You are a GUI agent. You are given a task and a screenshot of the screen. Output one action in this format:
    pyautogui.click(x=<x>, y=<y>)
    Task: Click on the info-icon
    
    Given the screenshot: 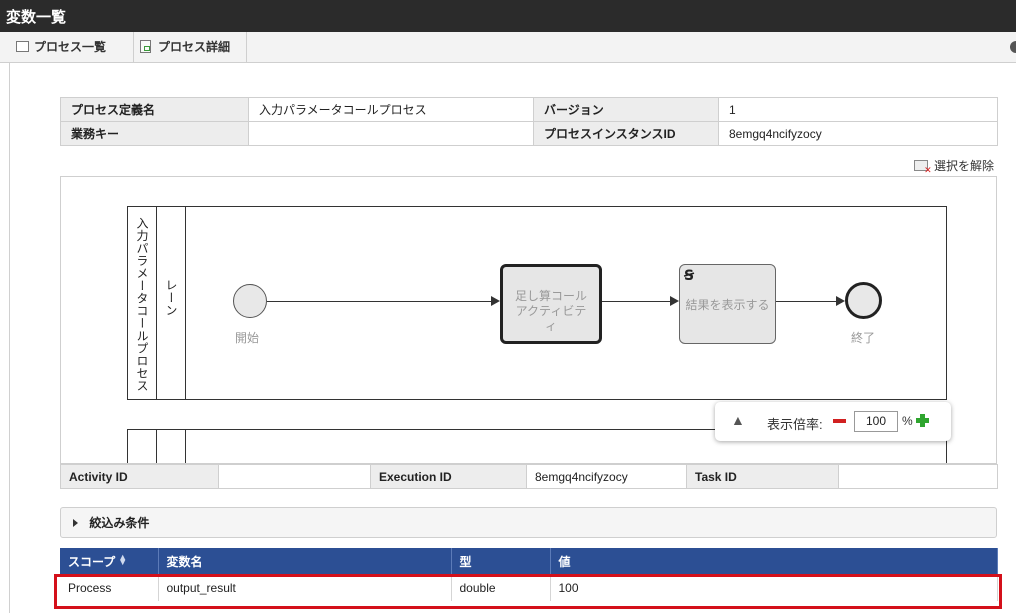 What is the action you would take?
    pyautogui.click(x=1013, y=47)
    